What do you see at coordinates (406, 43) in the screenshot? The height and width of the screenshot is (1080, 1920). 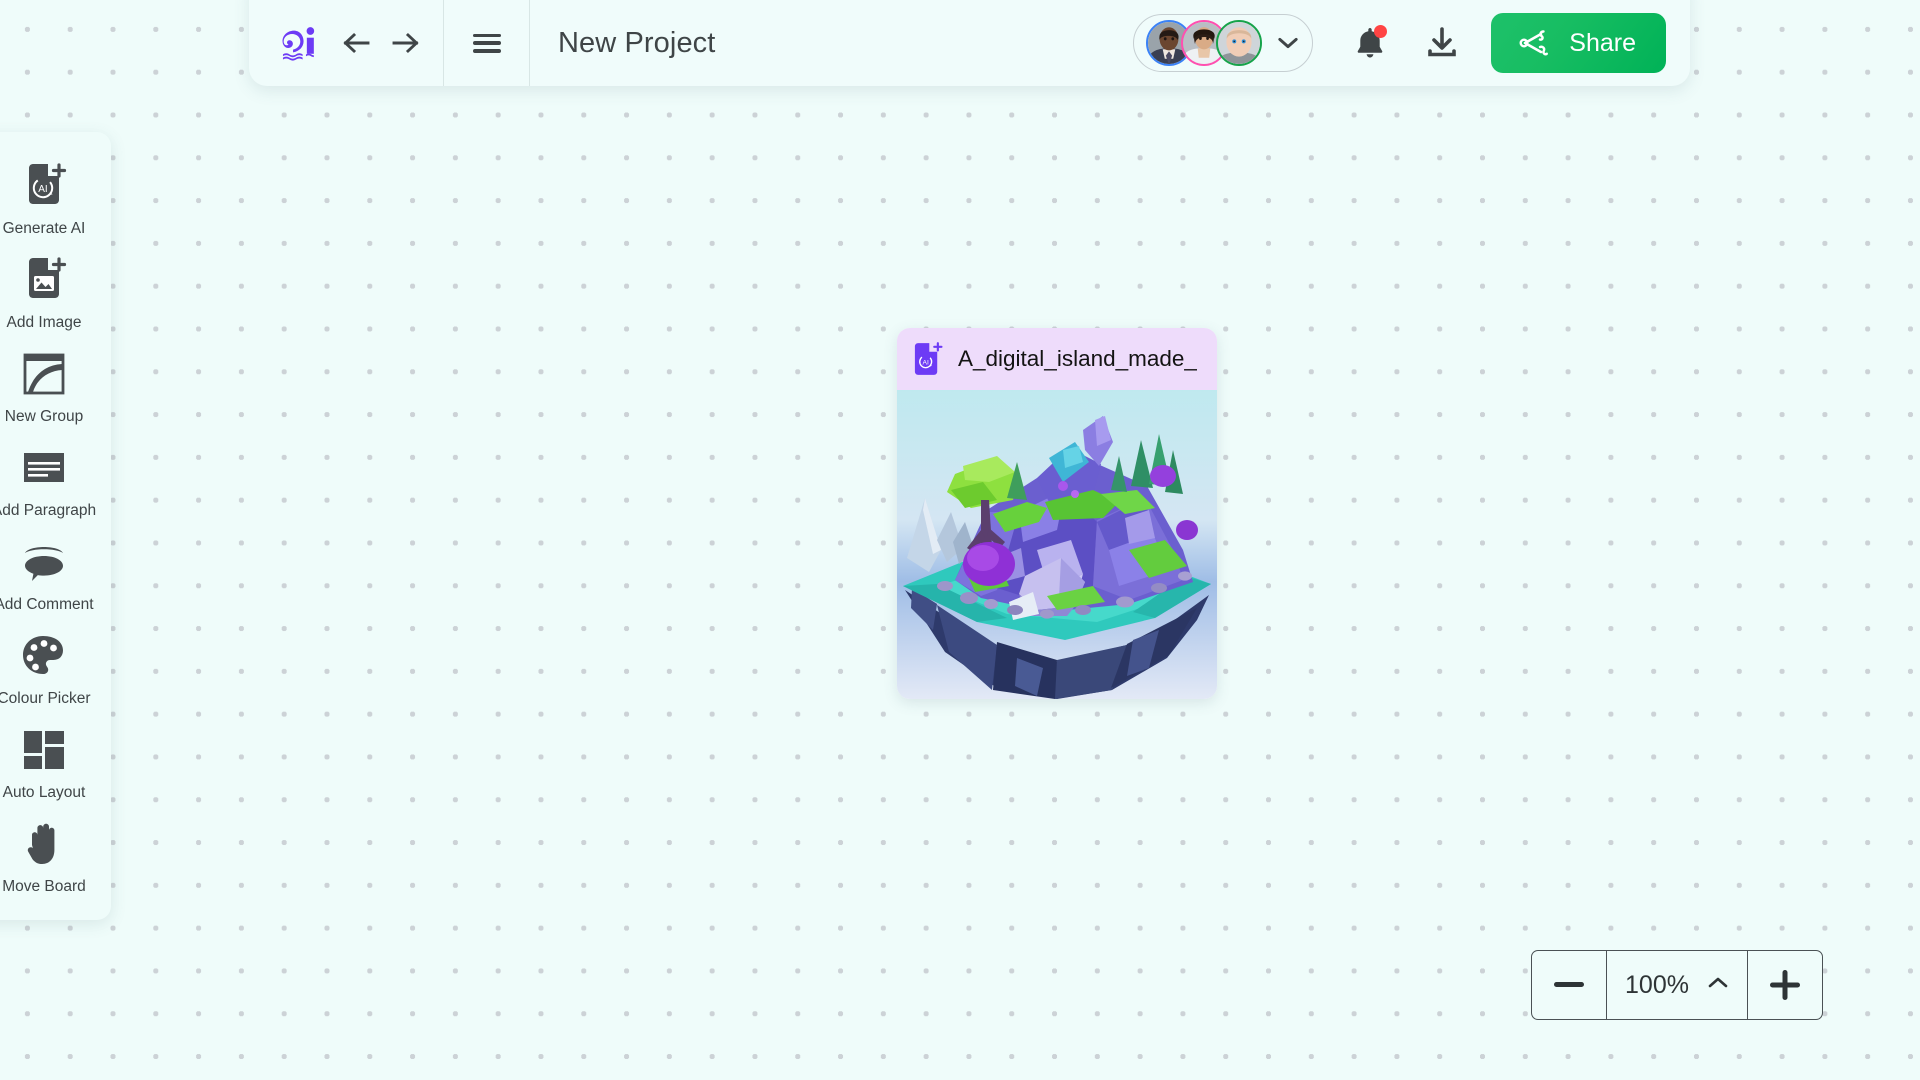 I see `redo-button` at bounding box center [406, 43].